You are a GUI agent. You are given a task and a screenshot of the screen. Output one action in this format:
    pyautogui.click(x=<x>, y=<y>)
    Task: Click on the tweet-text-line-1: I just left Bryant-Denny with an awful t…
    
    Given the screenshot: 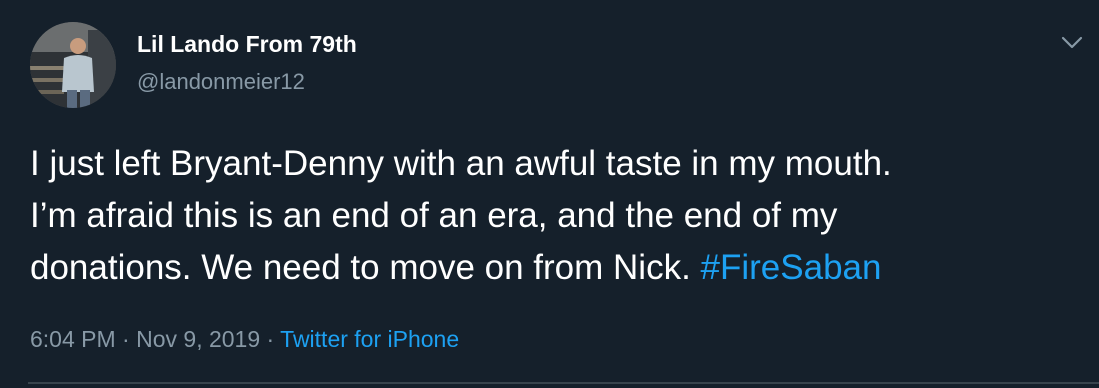 What is the action you would take?
    pyautogui.click(x=461, y=163)
    